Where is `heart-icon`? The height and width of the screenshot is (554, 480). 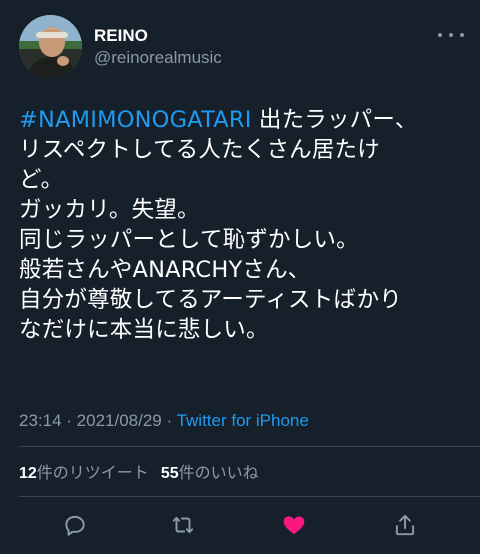 heart-icon is located at coordinates (294, 525).